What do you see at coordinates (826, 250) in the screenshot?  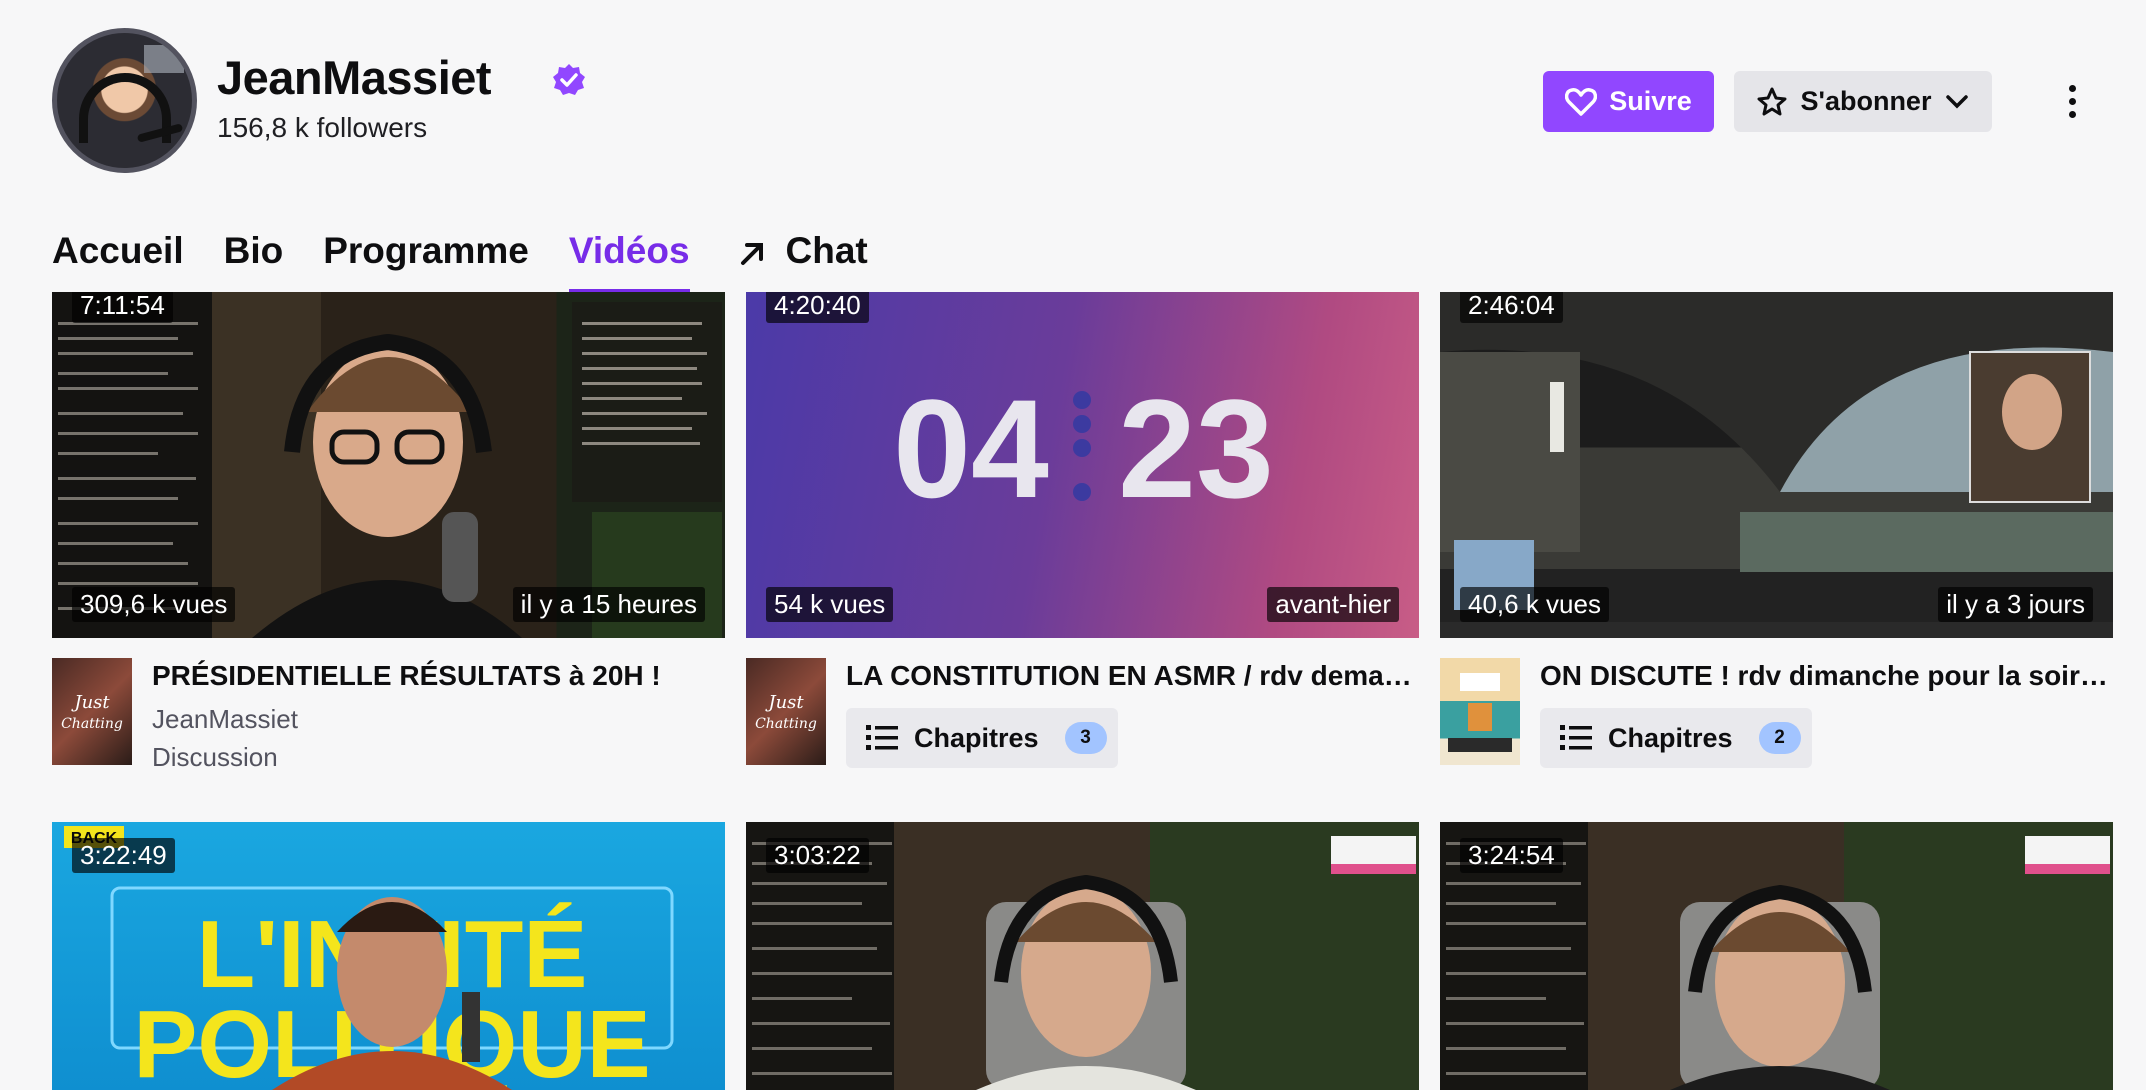 I see `tab-chat-label: Chat` at bounding box center [826, 250].